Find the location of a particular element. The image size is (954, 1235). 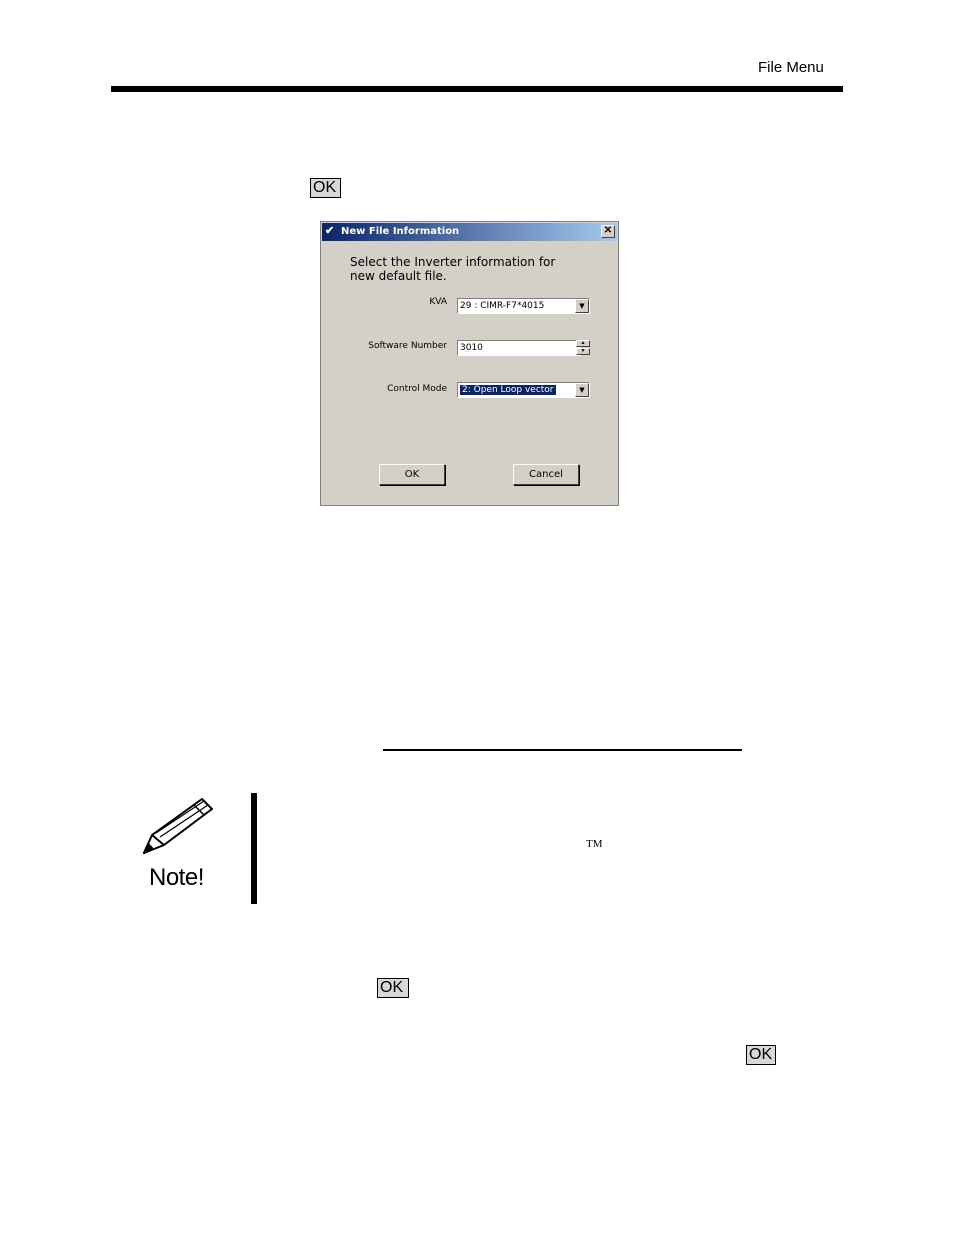

software-number-input: 3010 is located at coordinates (519, 348).